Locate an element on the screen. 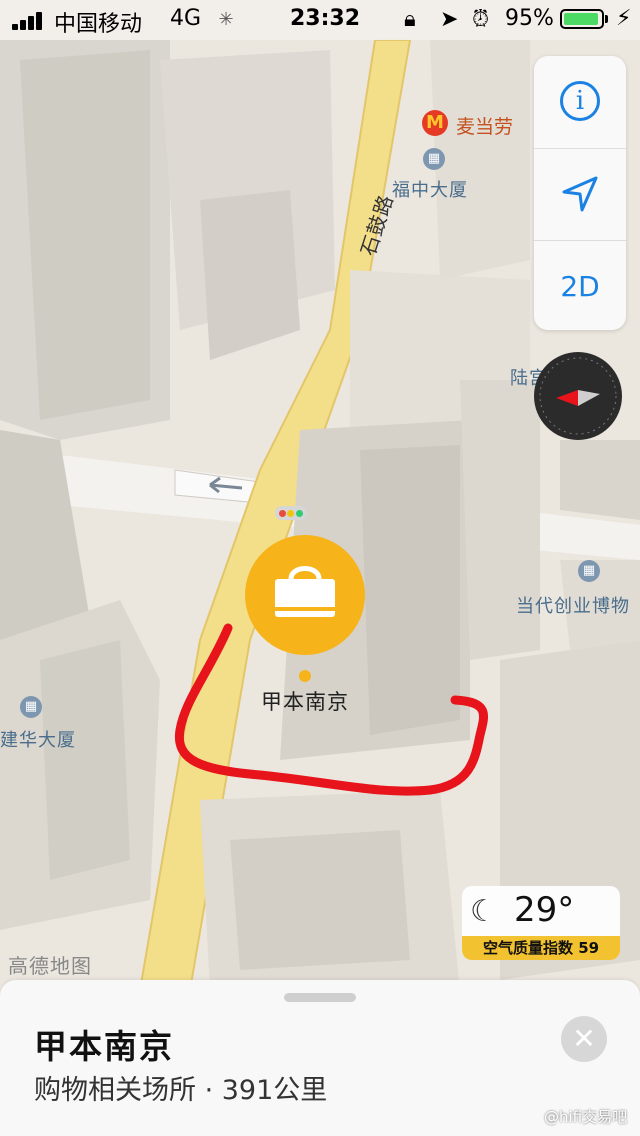  status-bar: 中国移动 4G ✳ 23:32 🔒︎ ➤ ⏰︎ 95% ⚡︎ is located at coordinates (320, 20).